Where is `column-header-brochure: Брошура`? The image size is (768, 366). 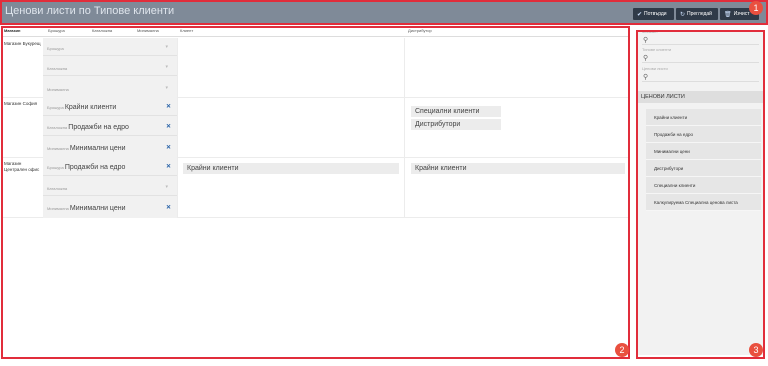
column-header-brochure: Брошура is located at coordinates (56, 30).